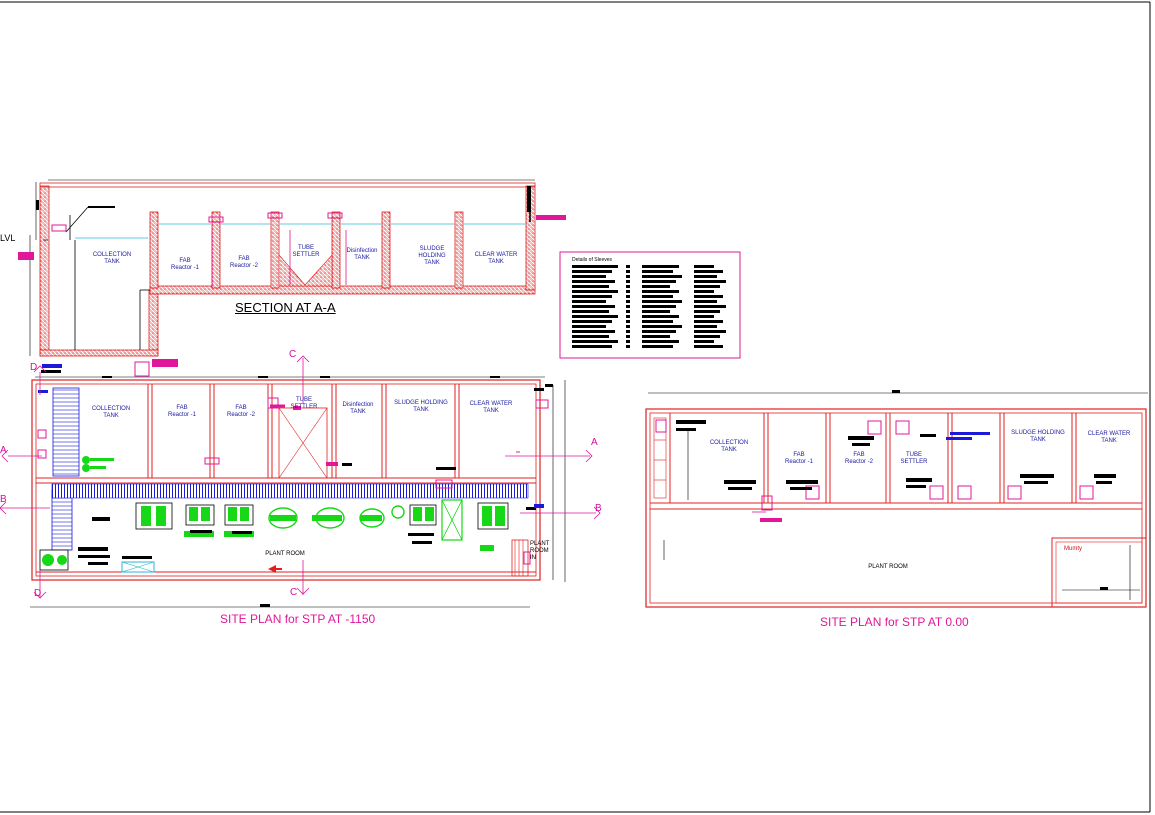  I want to click on section-tank-fab1-line2: Reactor -1, so click(184, 268).